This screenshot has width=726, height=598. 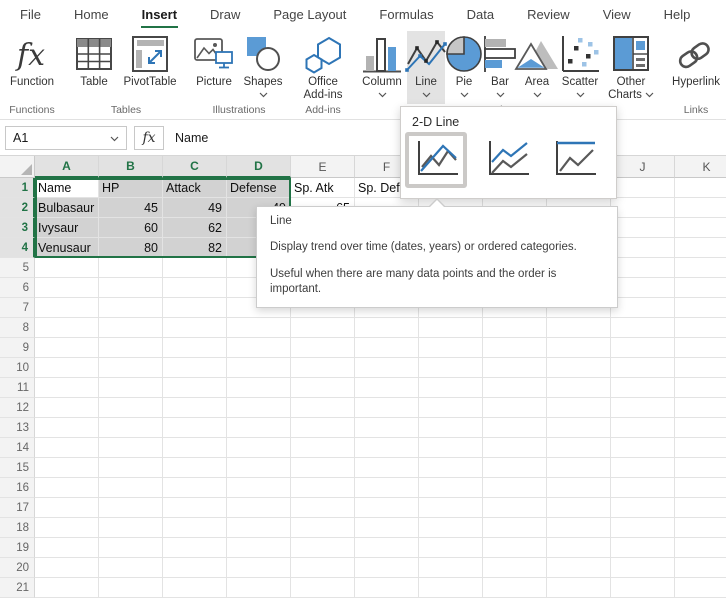 What do you see at coordinates (643, 308) in the screenshot?
I see `cell-j7` at bounding box center [643, 308].